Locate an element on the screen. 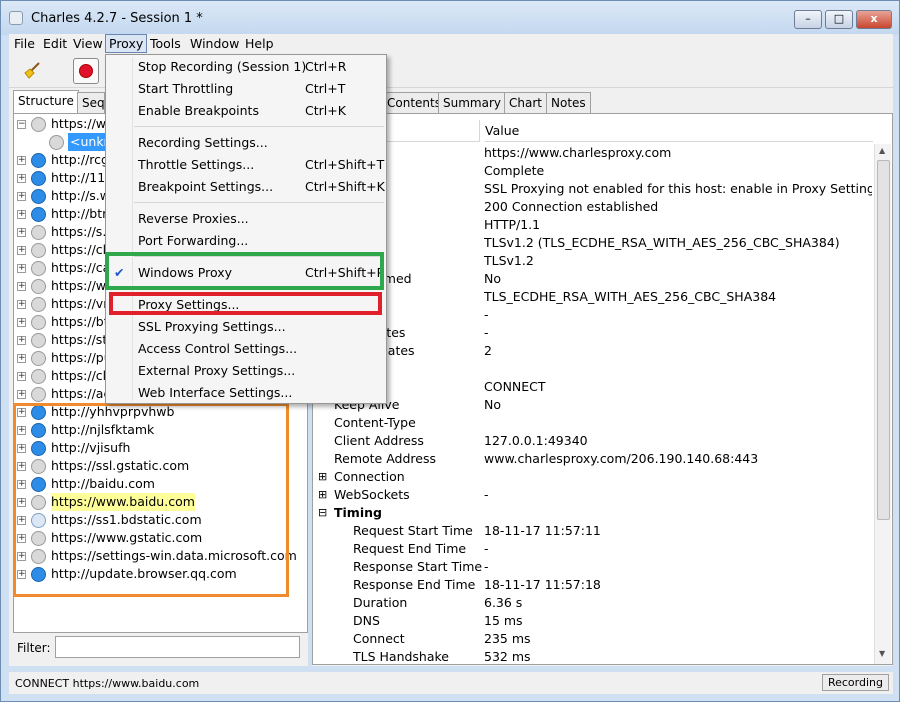 This screenshot has width=900, height=702. expand-toggle-icon: − is located at coordinates (21, 124).